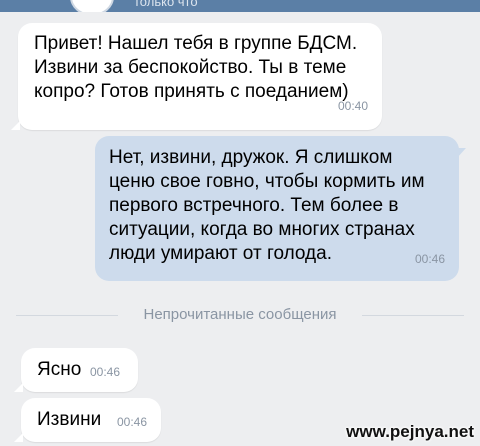  I want to click on unread-divider: Непрочитанные сообщения, so click(240, 316).